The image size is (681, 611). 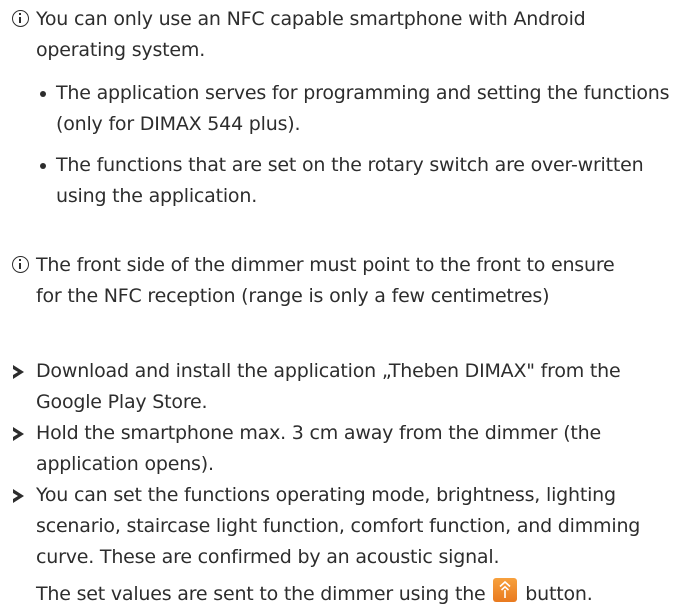 What do you see at coordinates (559, 594) in the screenshot?
I see `send-text-after: button.` at bounding box center [559, 594].